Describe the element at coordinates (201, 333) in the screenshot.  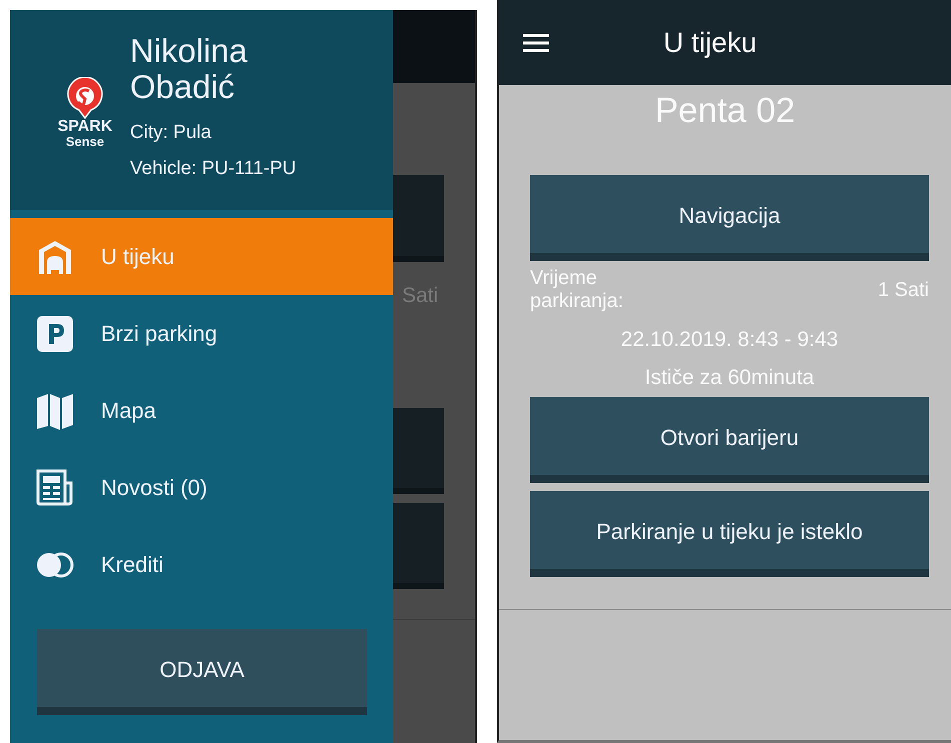
I see `menu-item: Brzi parking` at that location.